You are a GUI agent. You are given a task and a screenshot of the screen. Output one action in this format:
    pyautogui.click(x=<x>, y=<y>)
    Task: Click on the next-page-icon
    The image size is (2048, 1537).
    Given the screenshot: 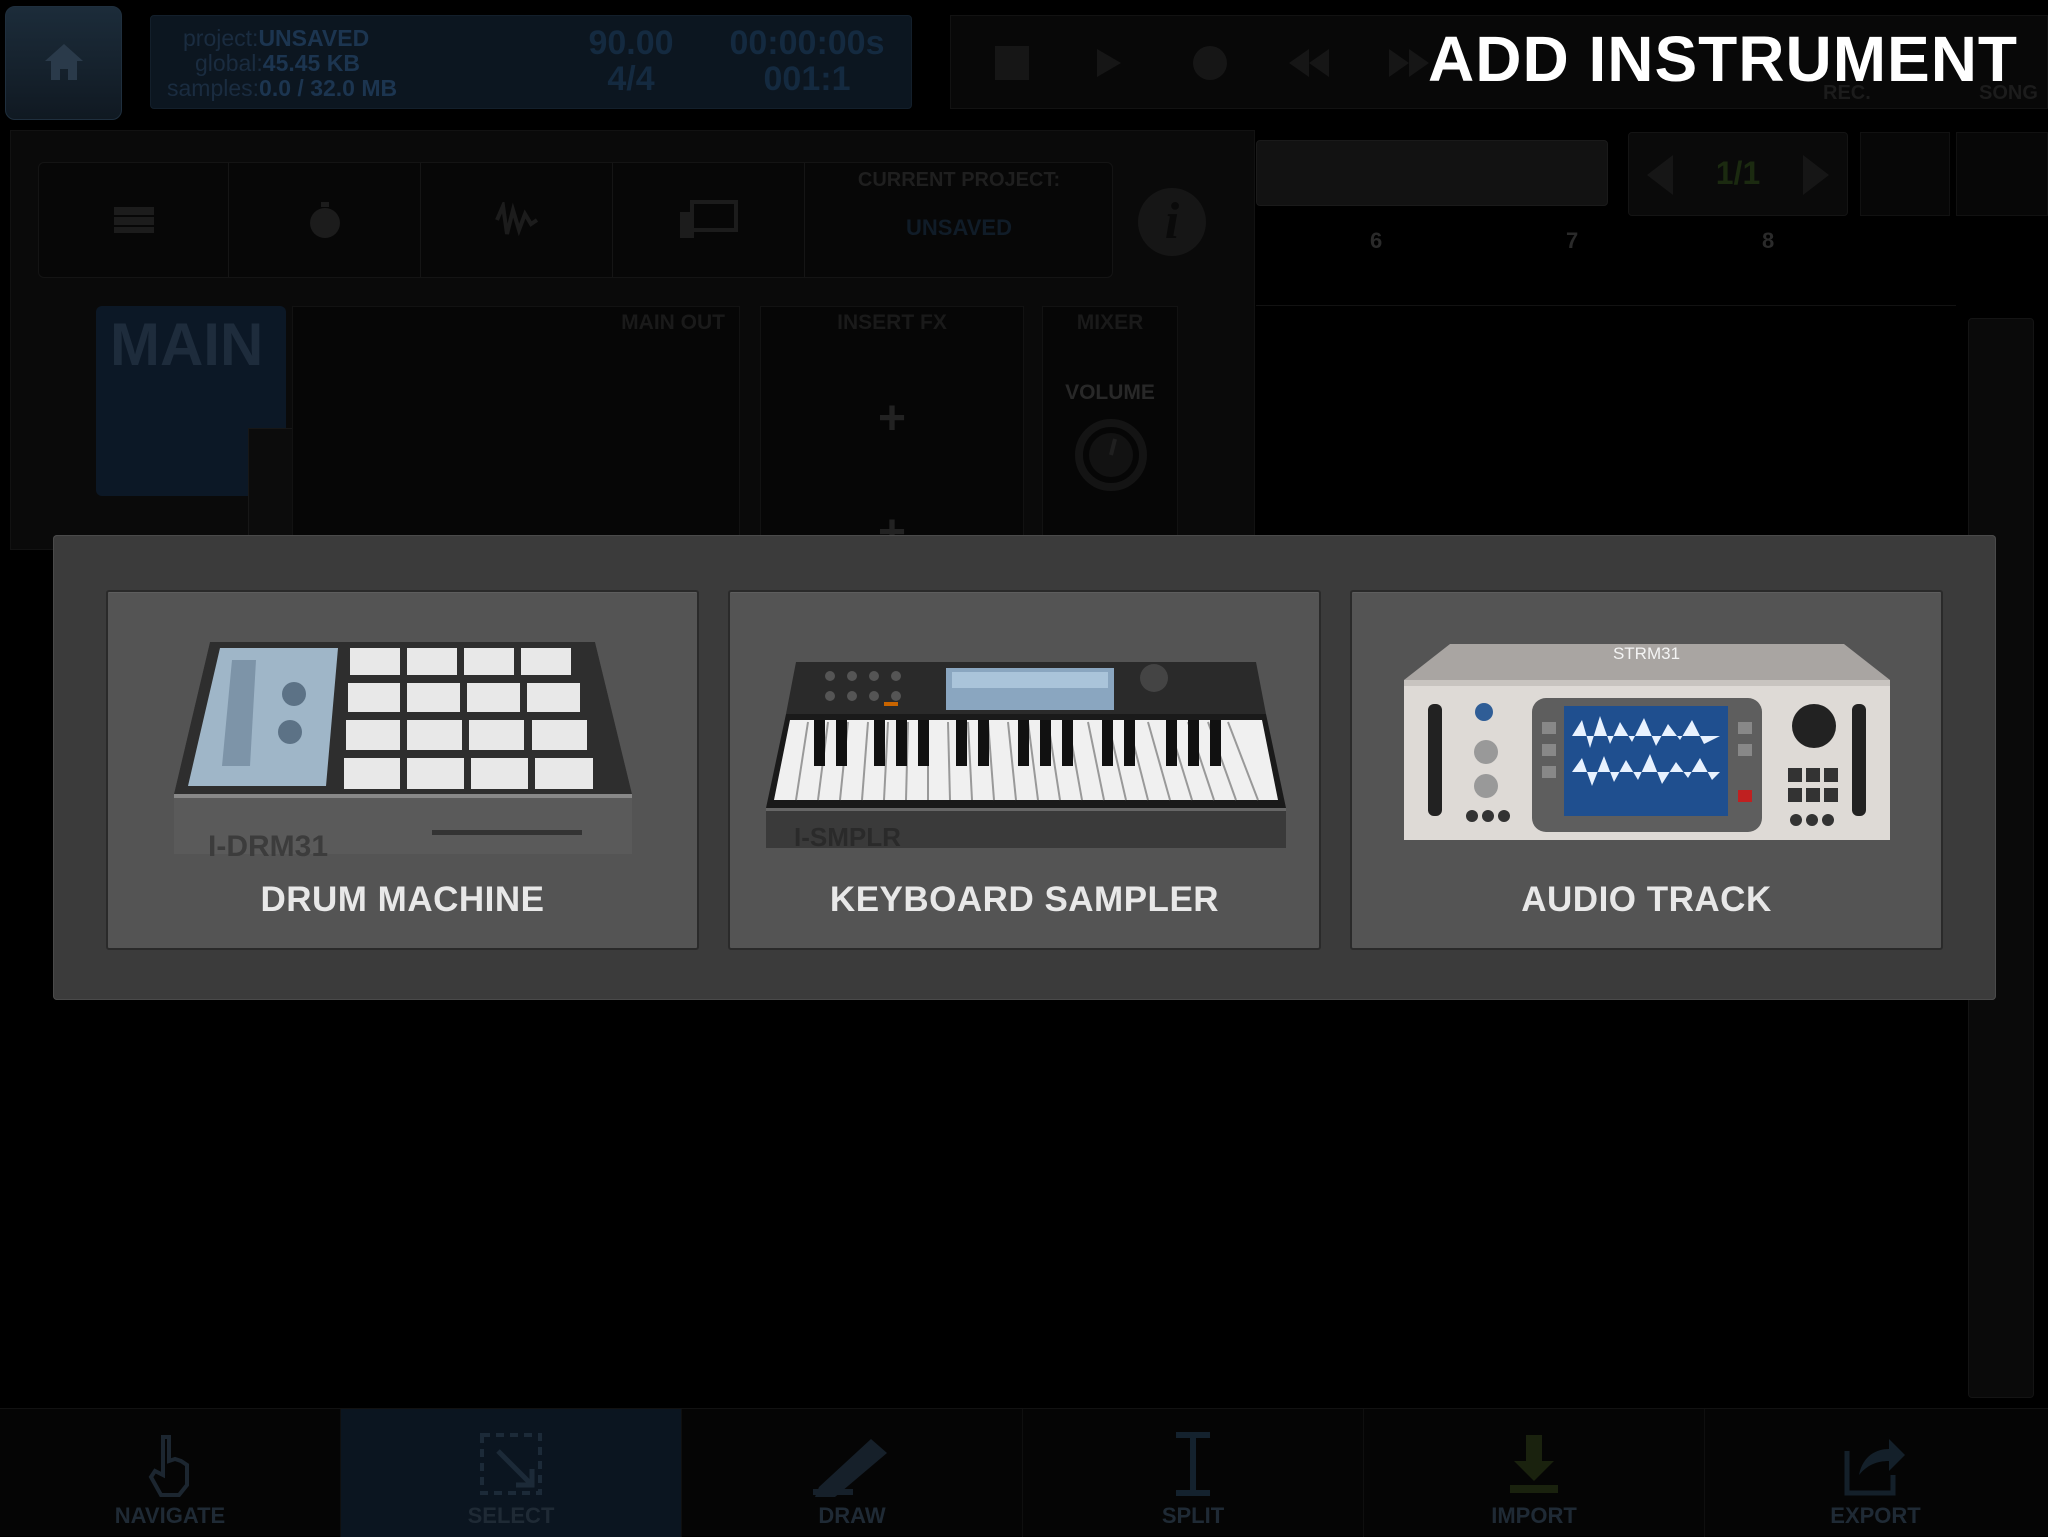 What is the action you would take?
    pyautogui.click(x=1816, y=175)
    